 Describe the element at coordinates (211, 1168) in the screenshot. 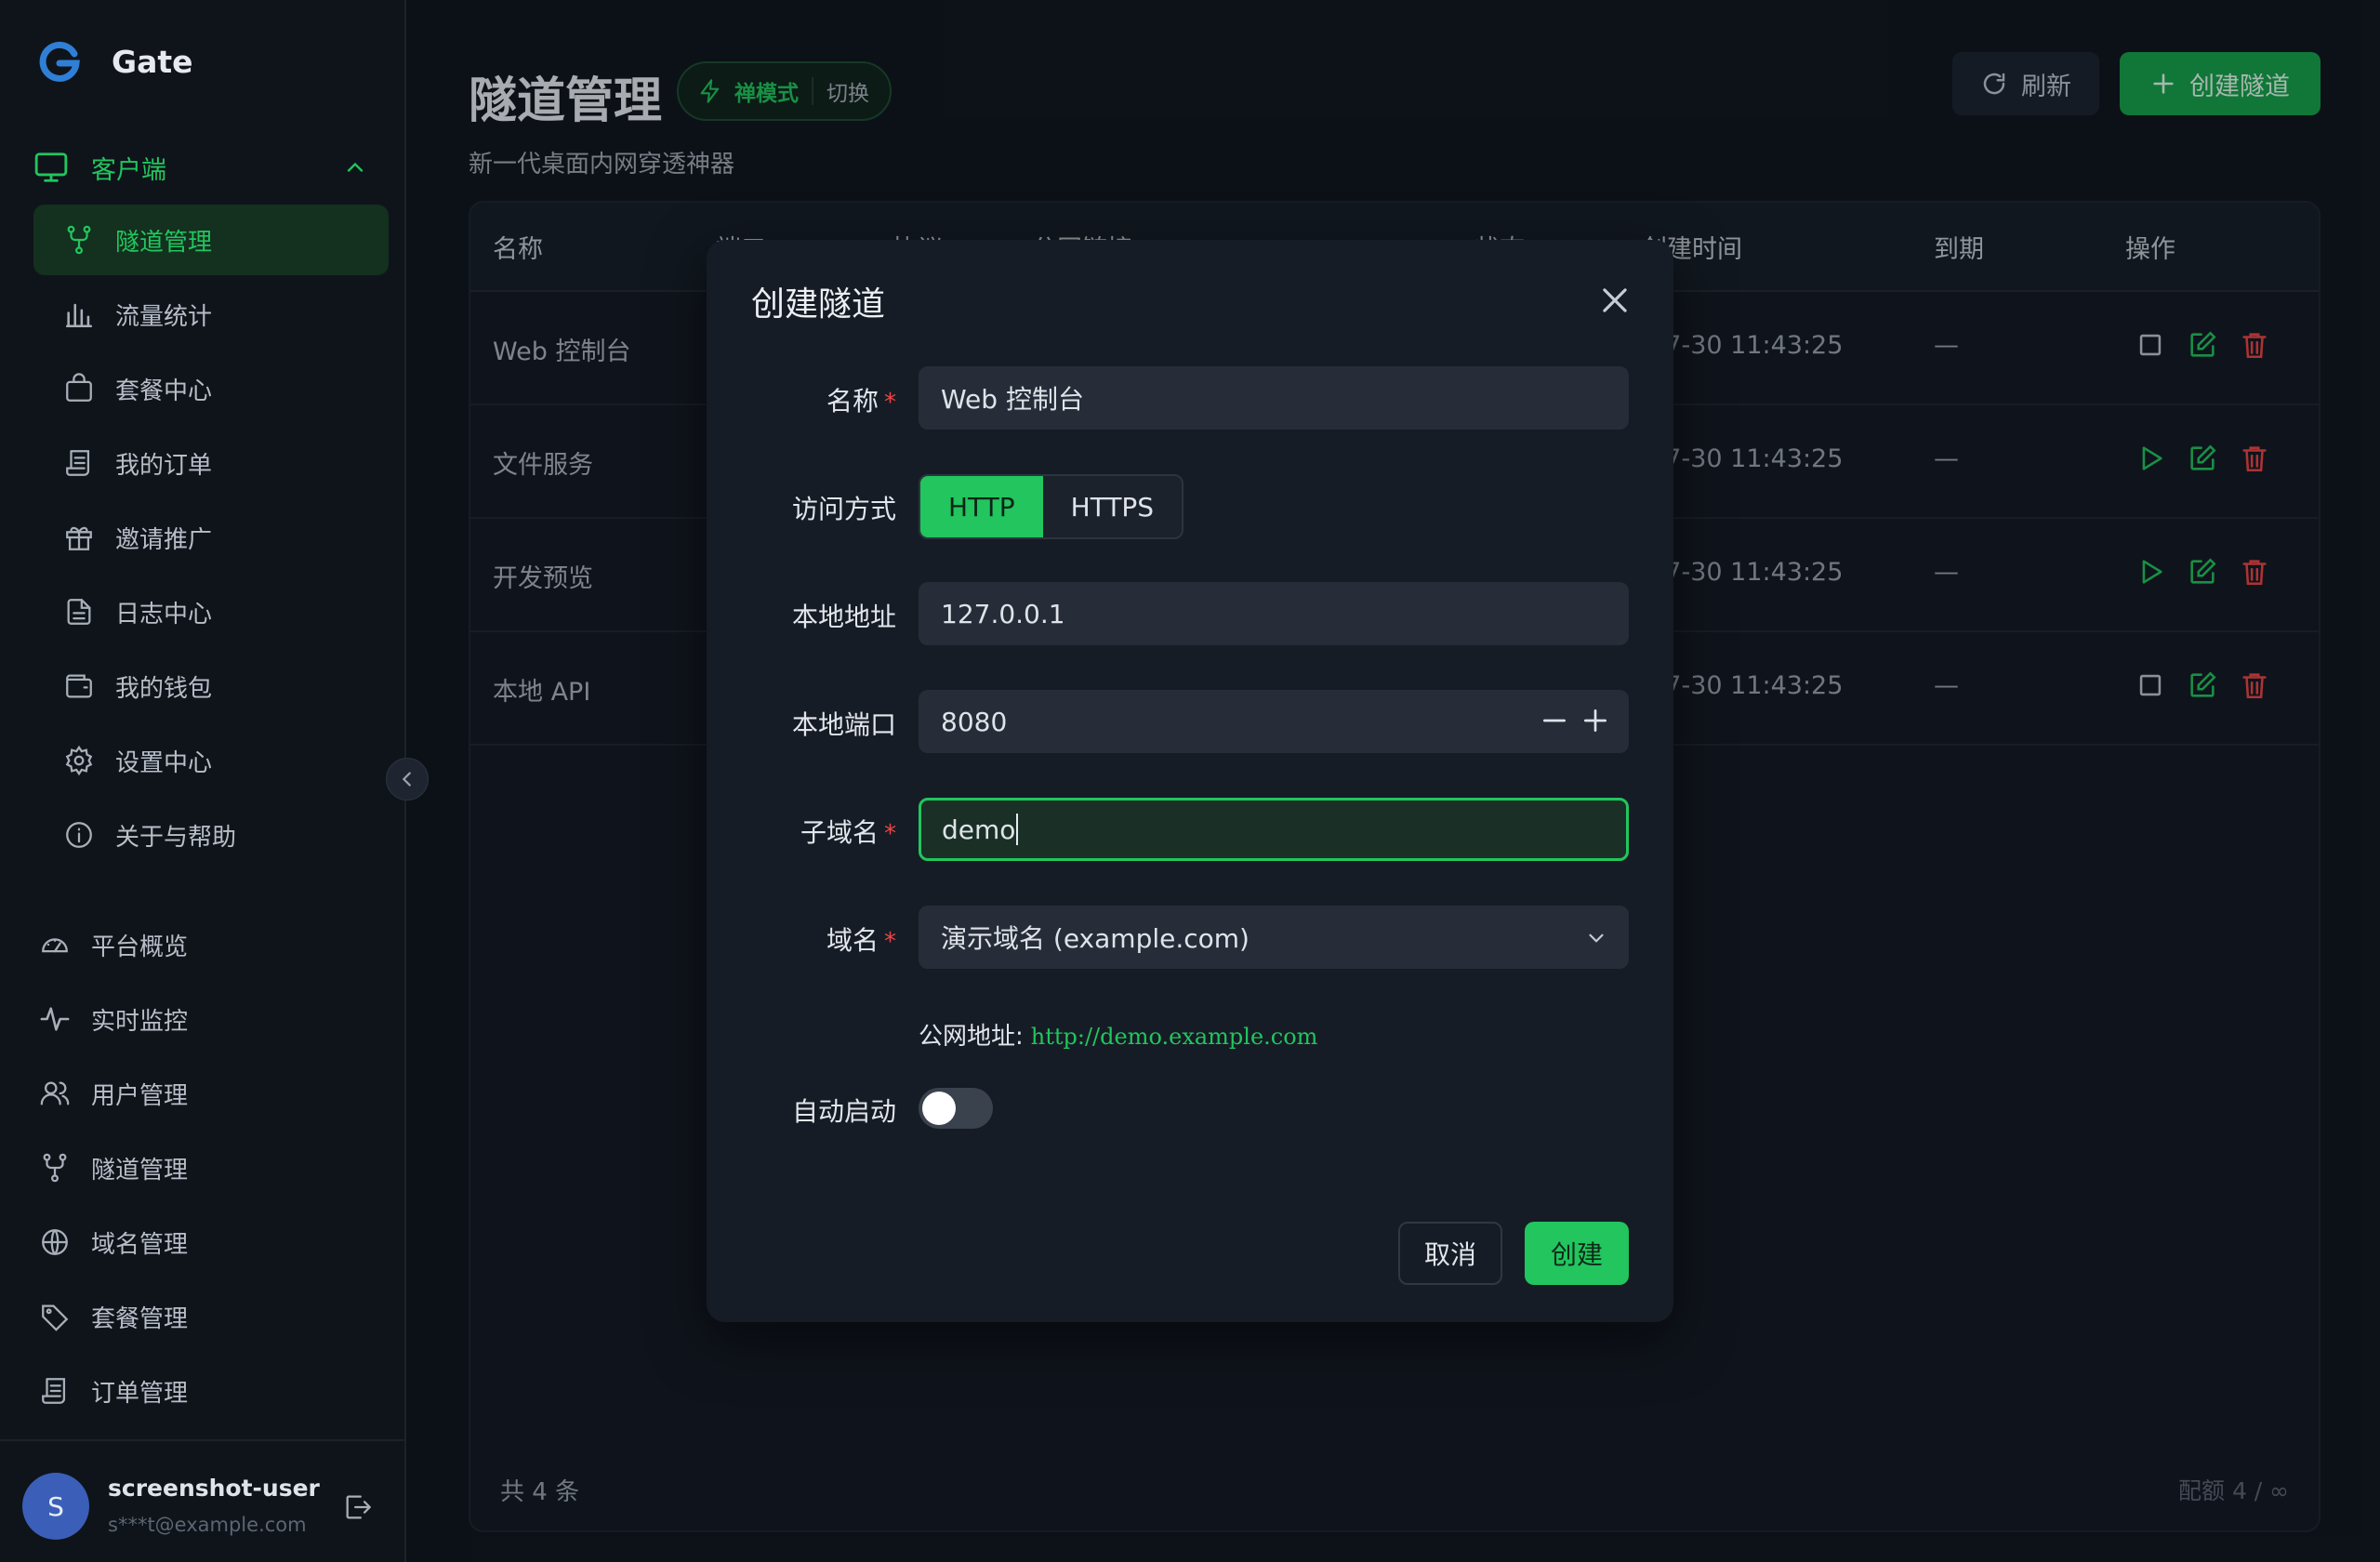

I see `sidebar-item-tunnel-admin: 隧道管理` at that location.